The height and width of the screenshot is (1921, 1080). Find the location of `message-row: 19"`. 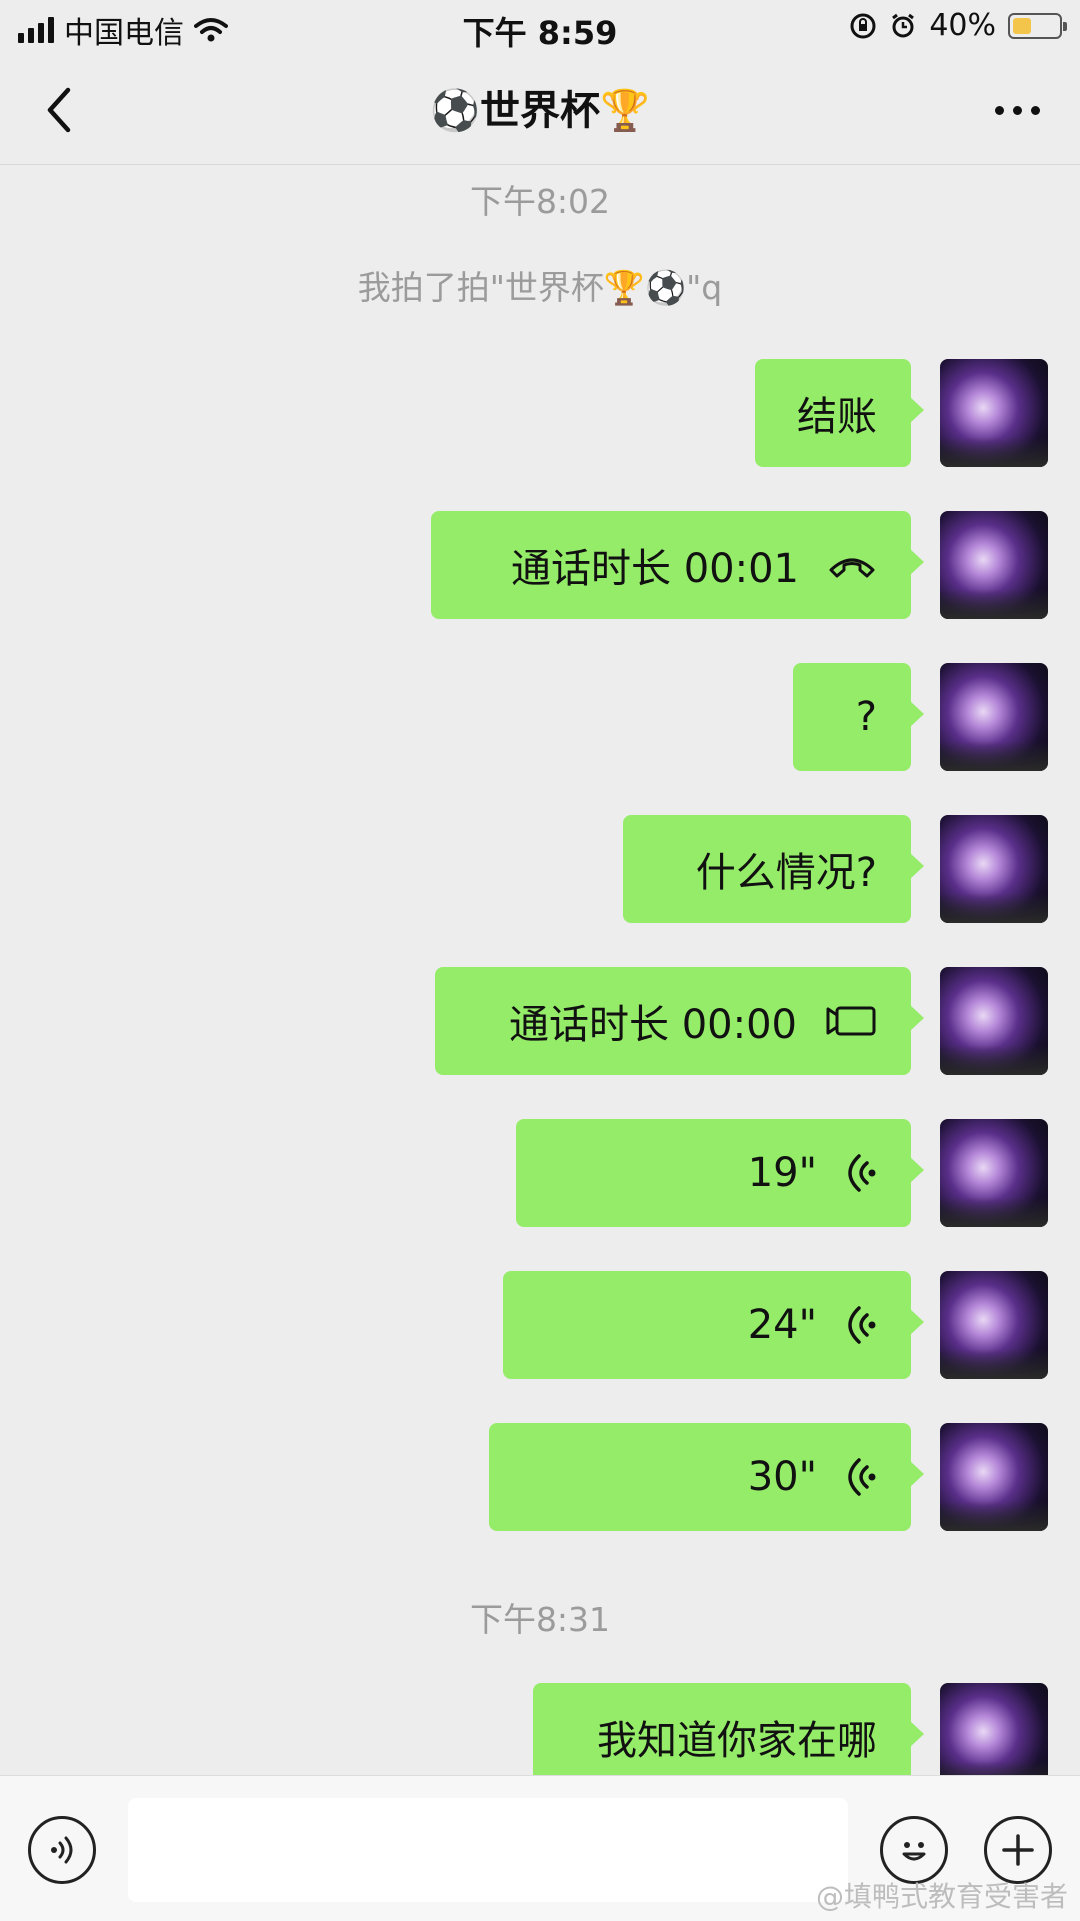

message-row: 19" is located at coordinates (540, 1173).